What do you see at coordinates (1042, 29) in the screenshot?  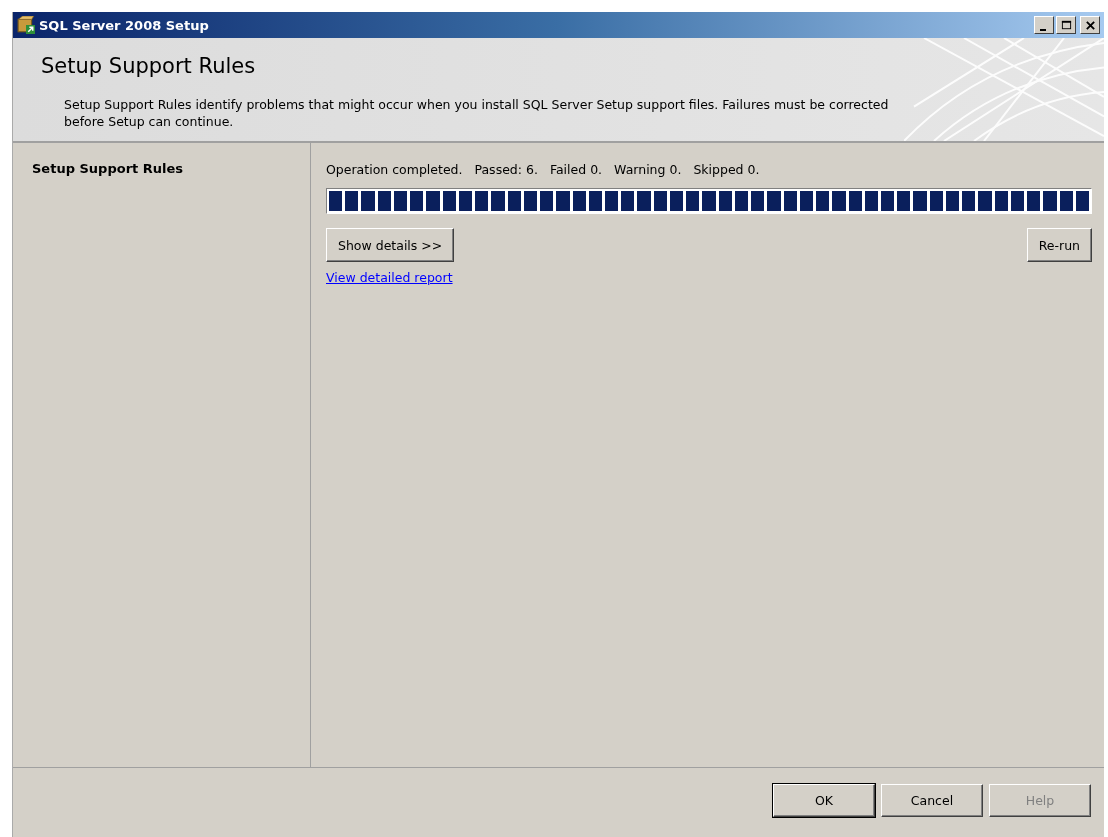 I see `minimize-icon` at bounding box center [1042, 29].